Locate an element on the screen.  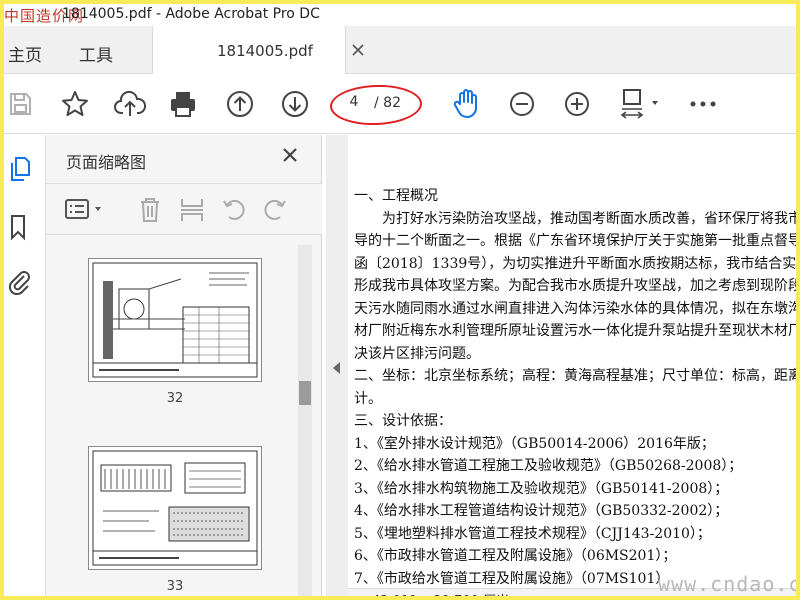
doc-line: 三、设计依据： is located at coordinates (403, 421).